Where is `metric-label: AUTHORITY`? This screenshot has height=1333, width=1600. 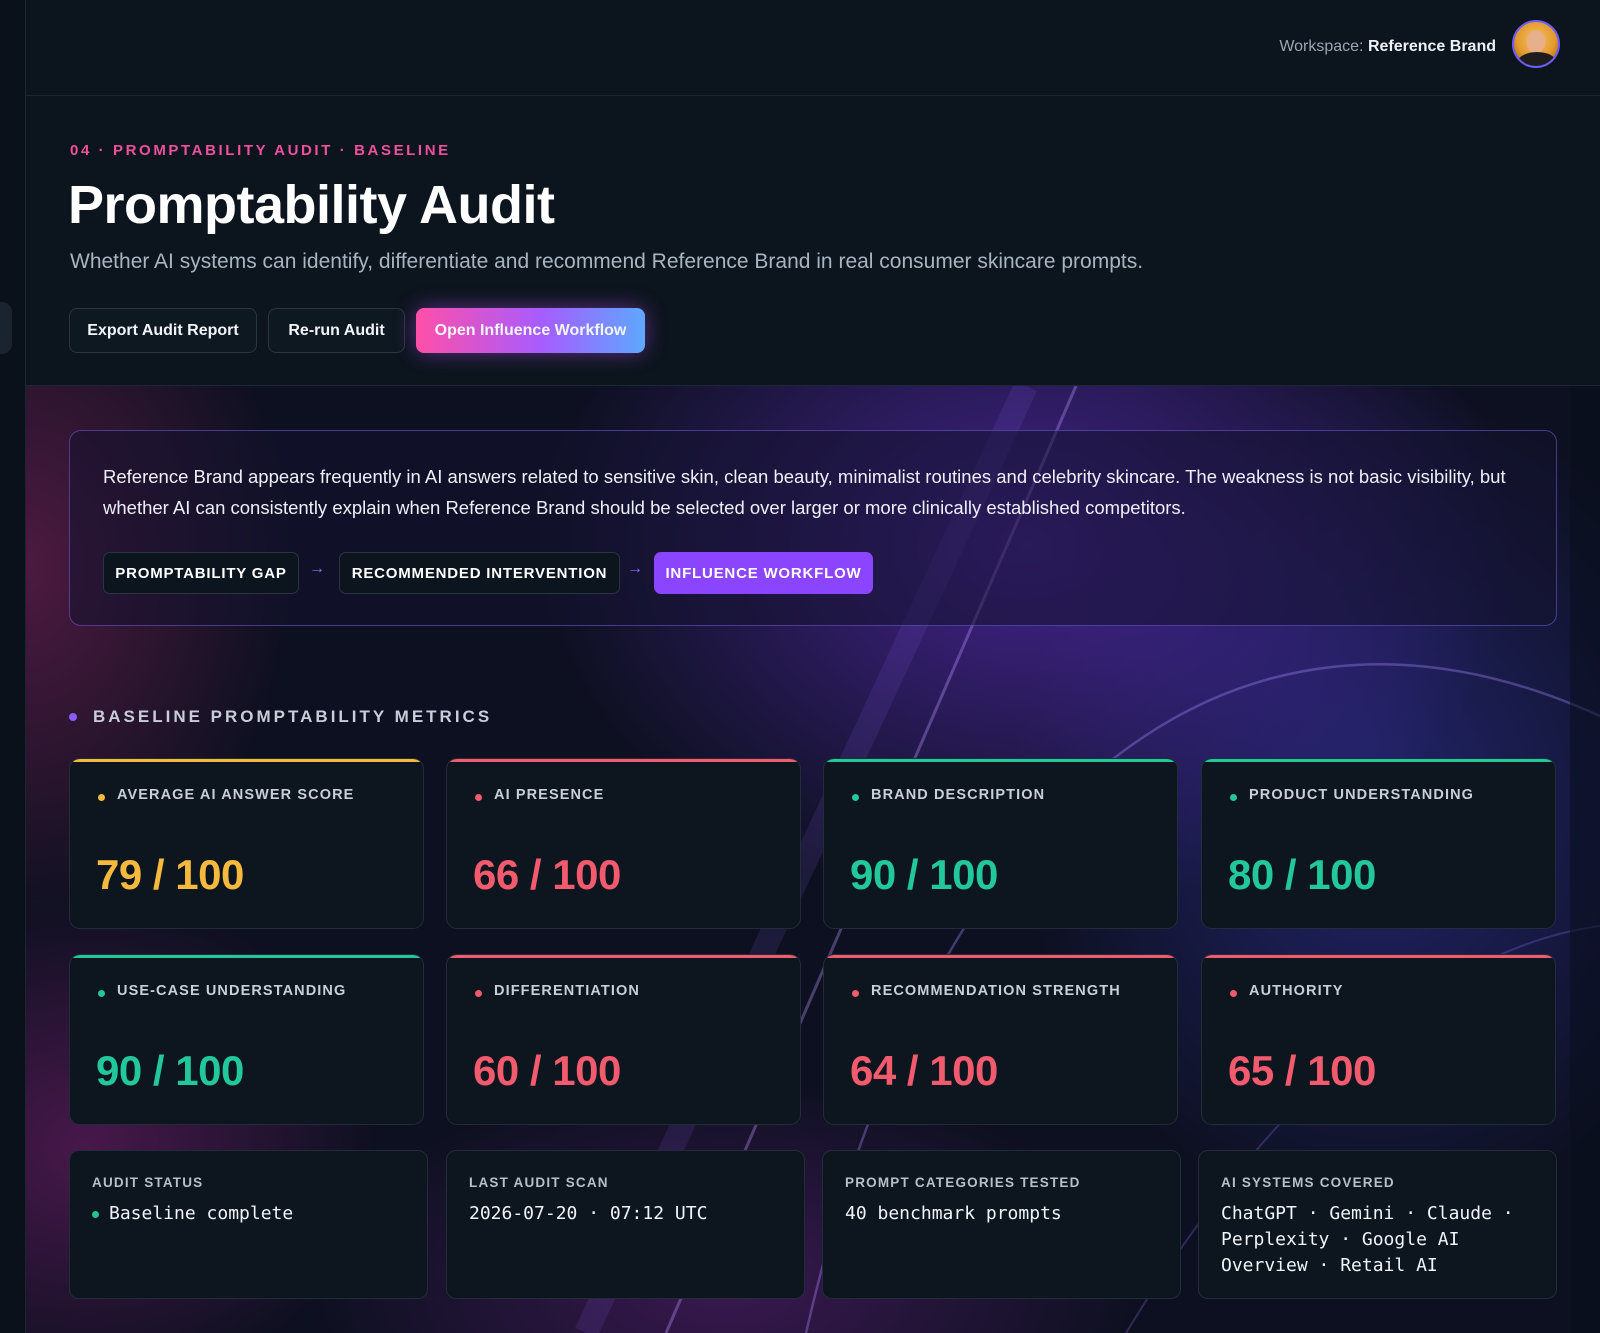 metric-label: AUTHORITY is located at coordinates (1286, 991).